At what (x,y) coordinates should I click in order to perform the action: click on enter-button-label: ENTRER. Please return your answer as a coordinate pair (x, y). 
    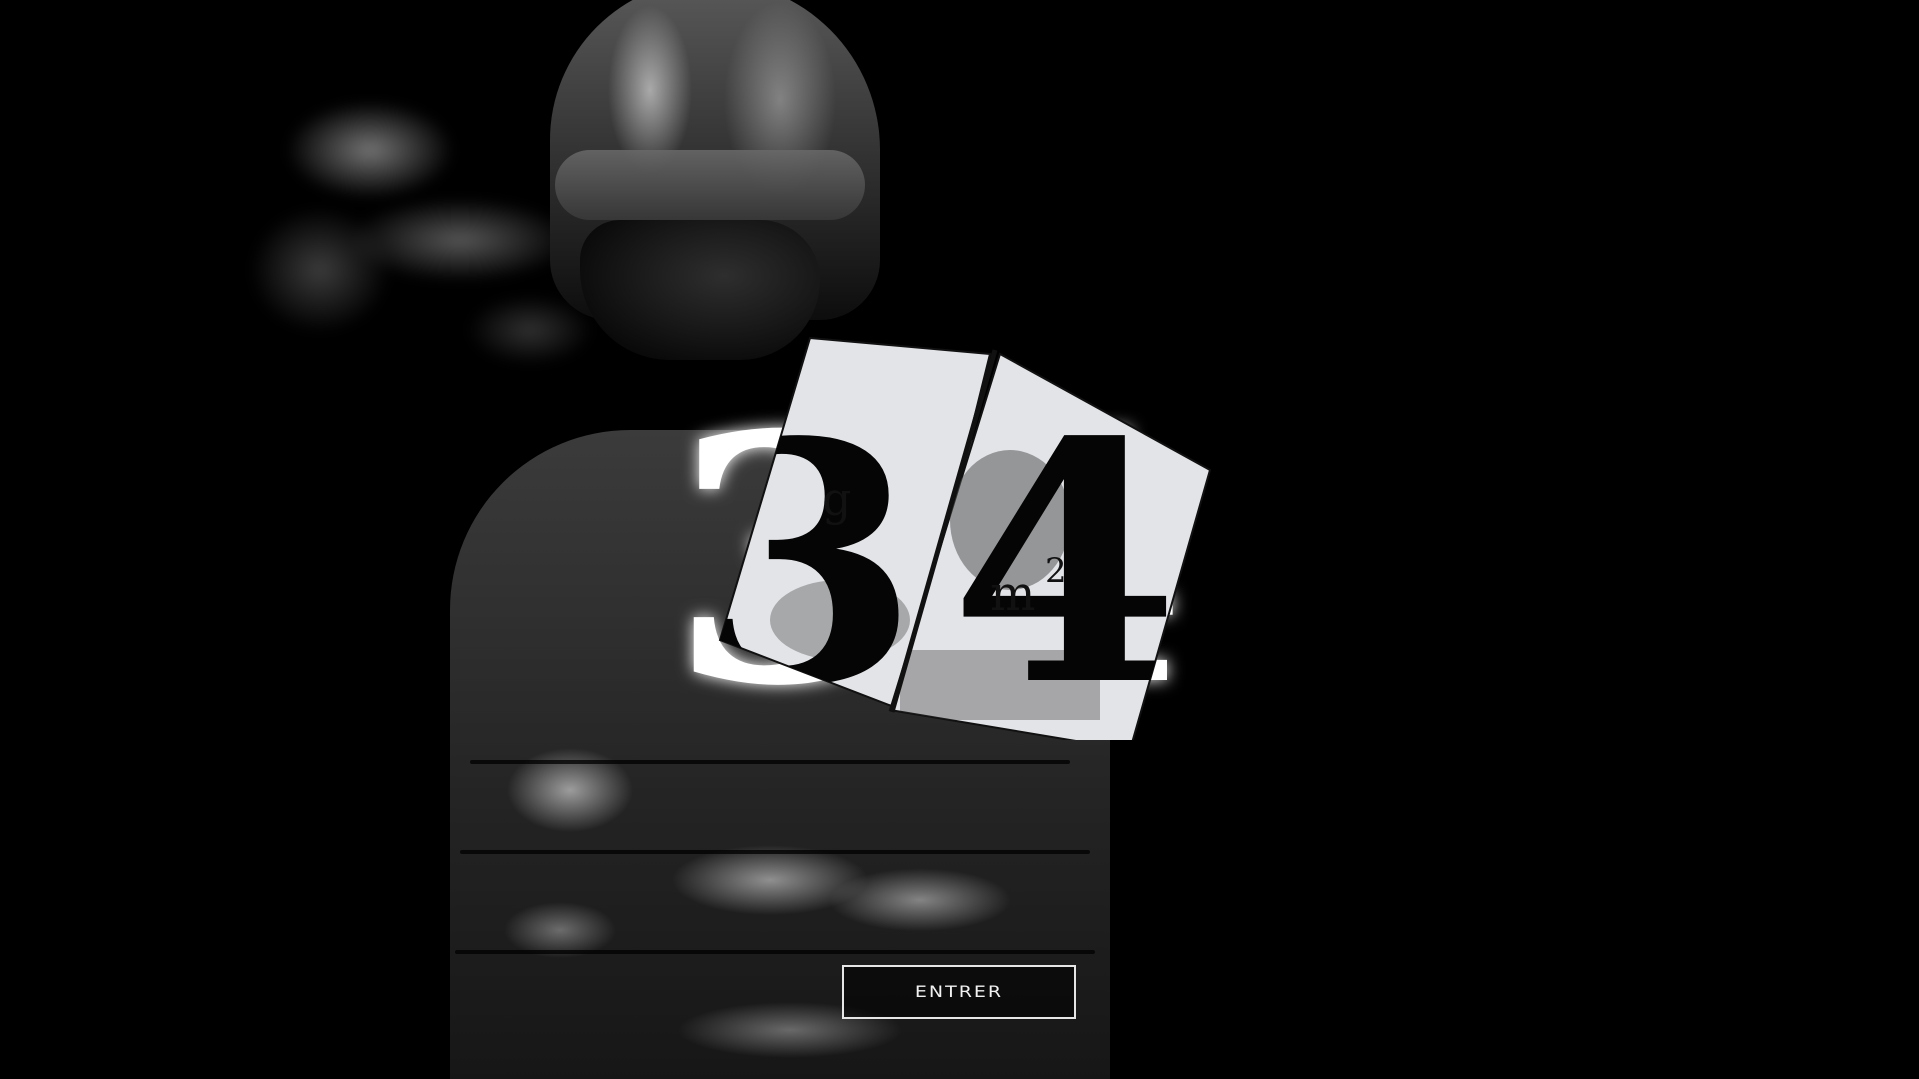
    Looking at the image, I should click on (959, 992).